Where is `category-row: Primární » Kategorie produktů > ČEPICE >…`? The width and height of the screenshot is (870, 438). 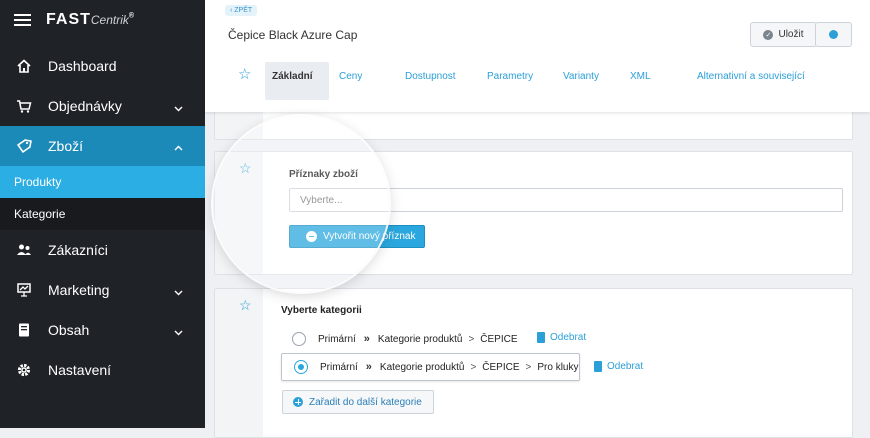 category-row: Primární » Kategorie produktů > ČEPICE >… is located at coordinates (430, 367).